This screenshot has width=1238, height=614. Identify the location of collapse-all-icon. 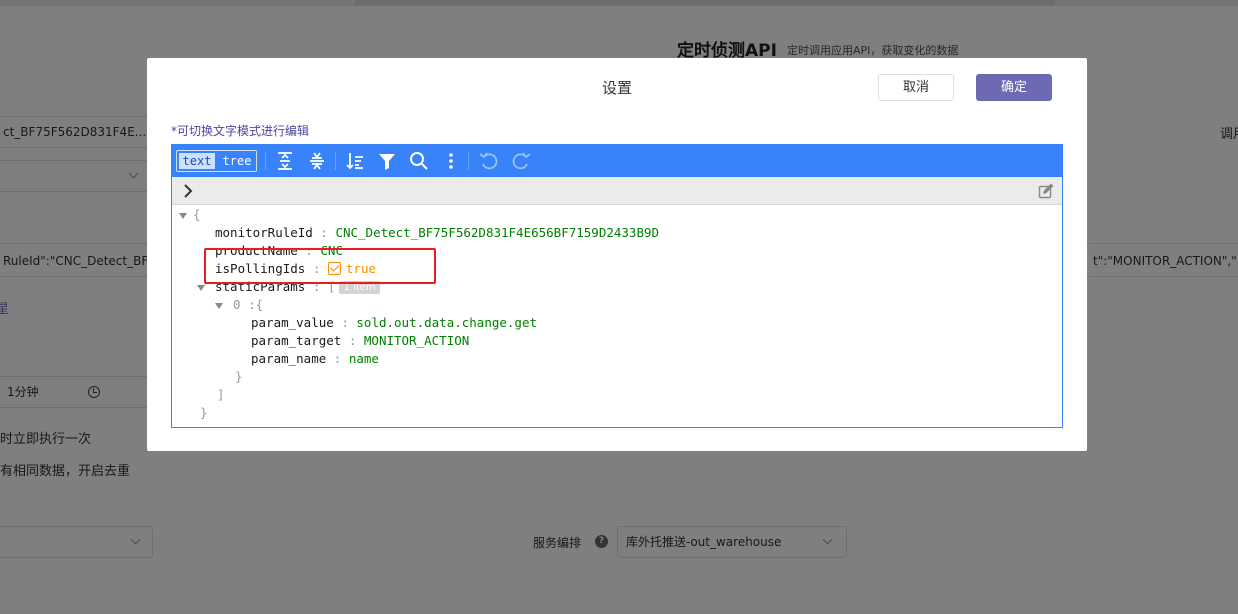
(317, 161).